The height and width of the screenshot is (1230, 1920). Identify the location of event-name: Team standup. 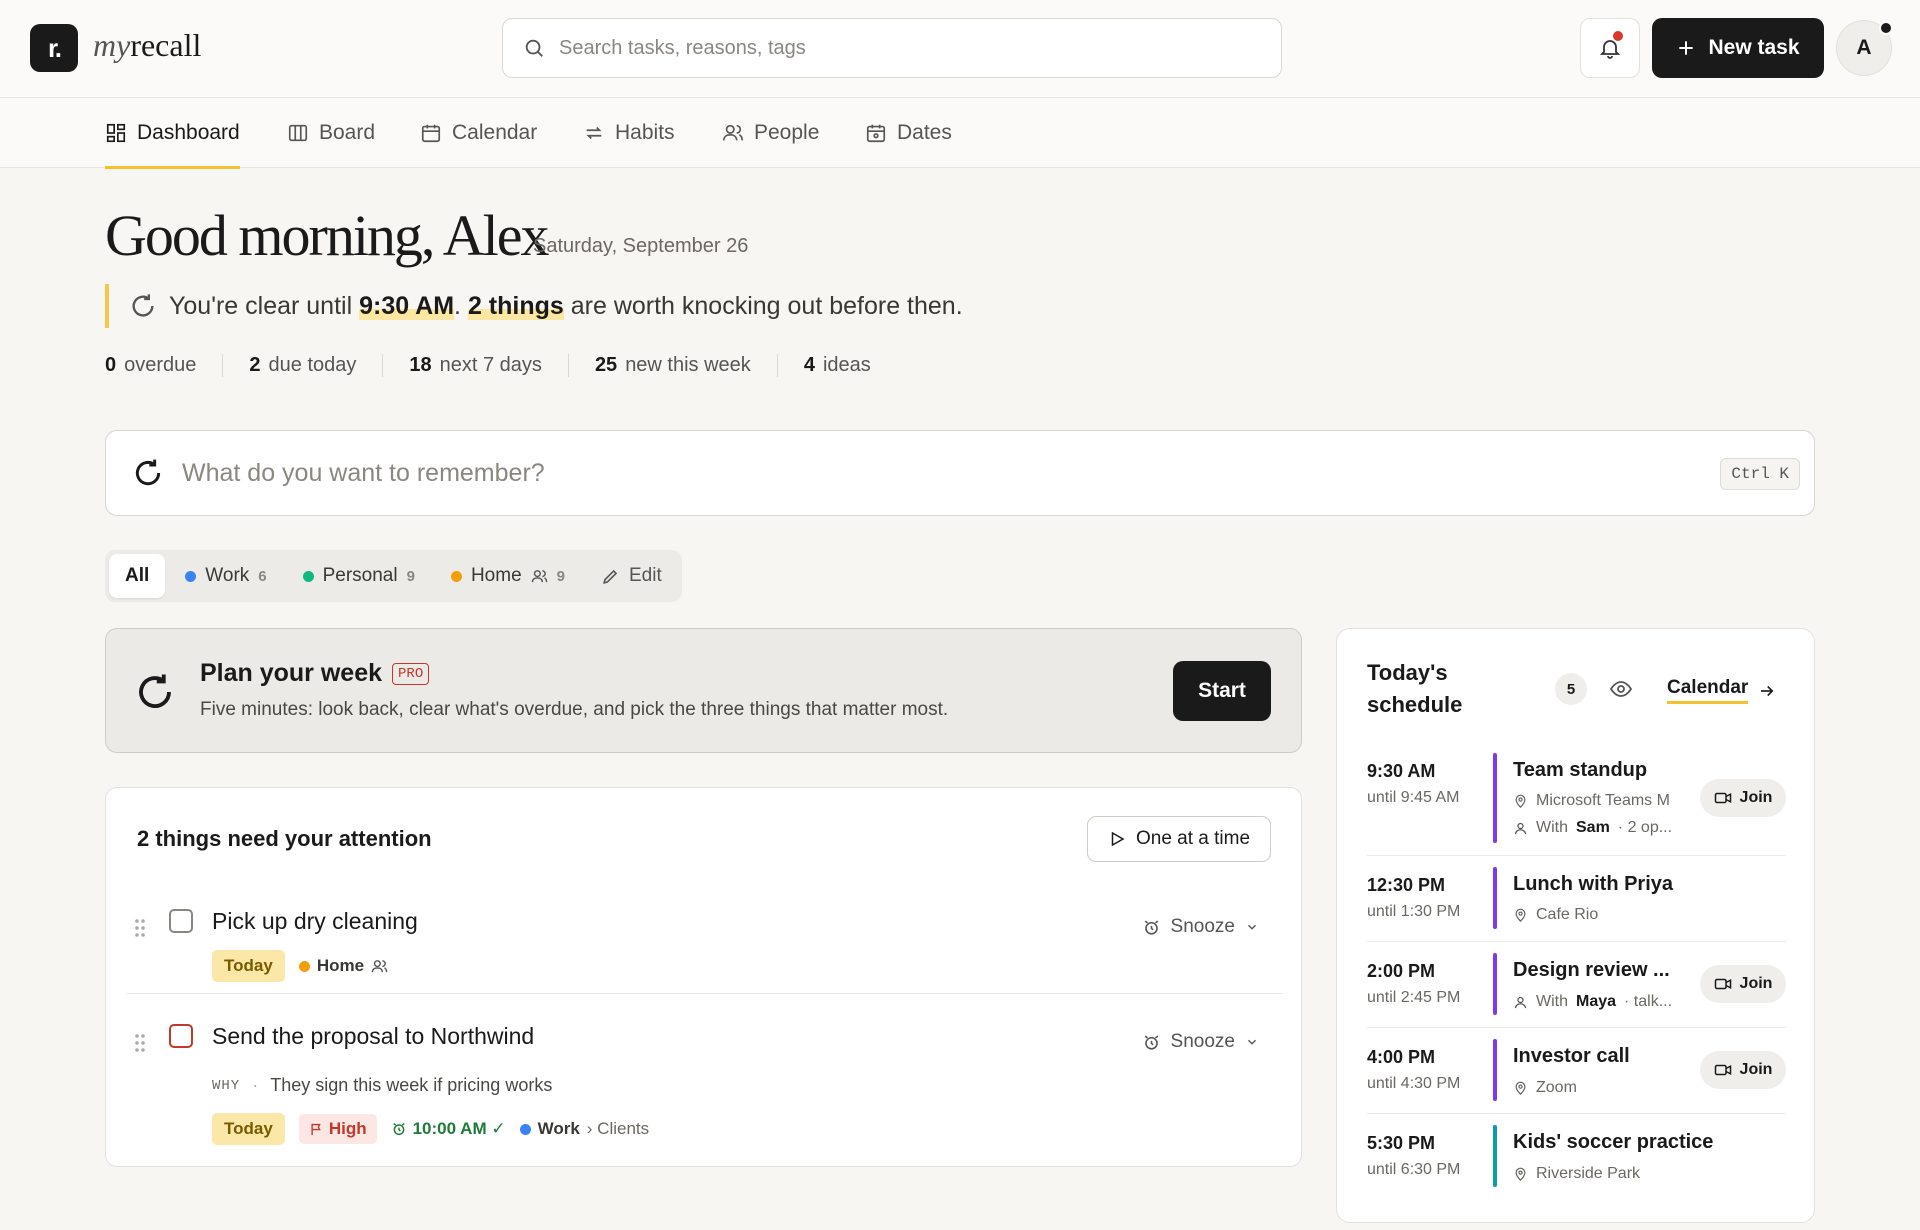
(1580, 770).